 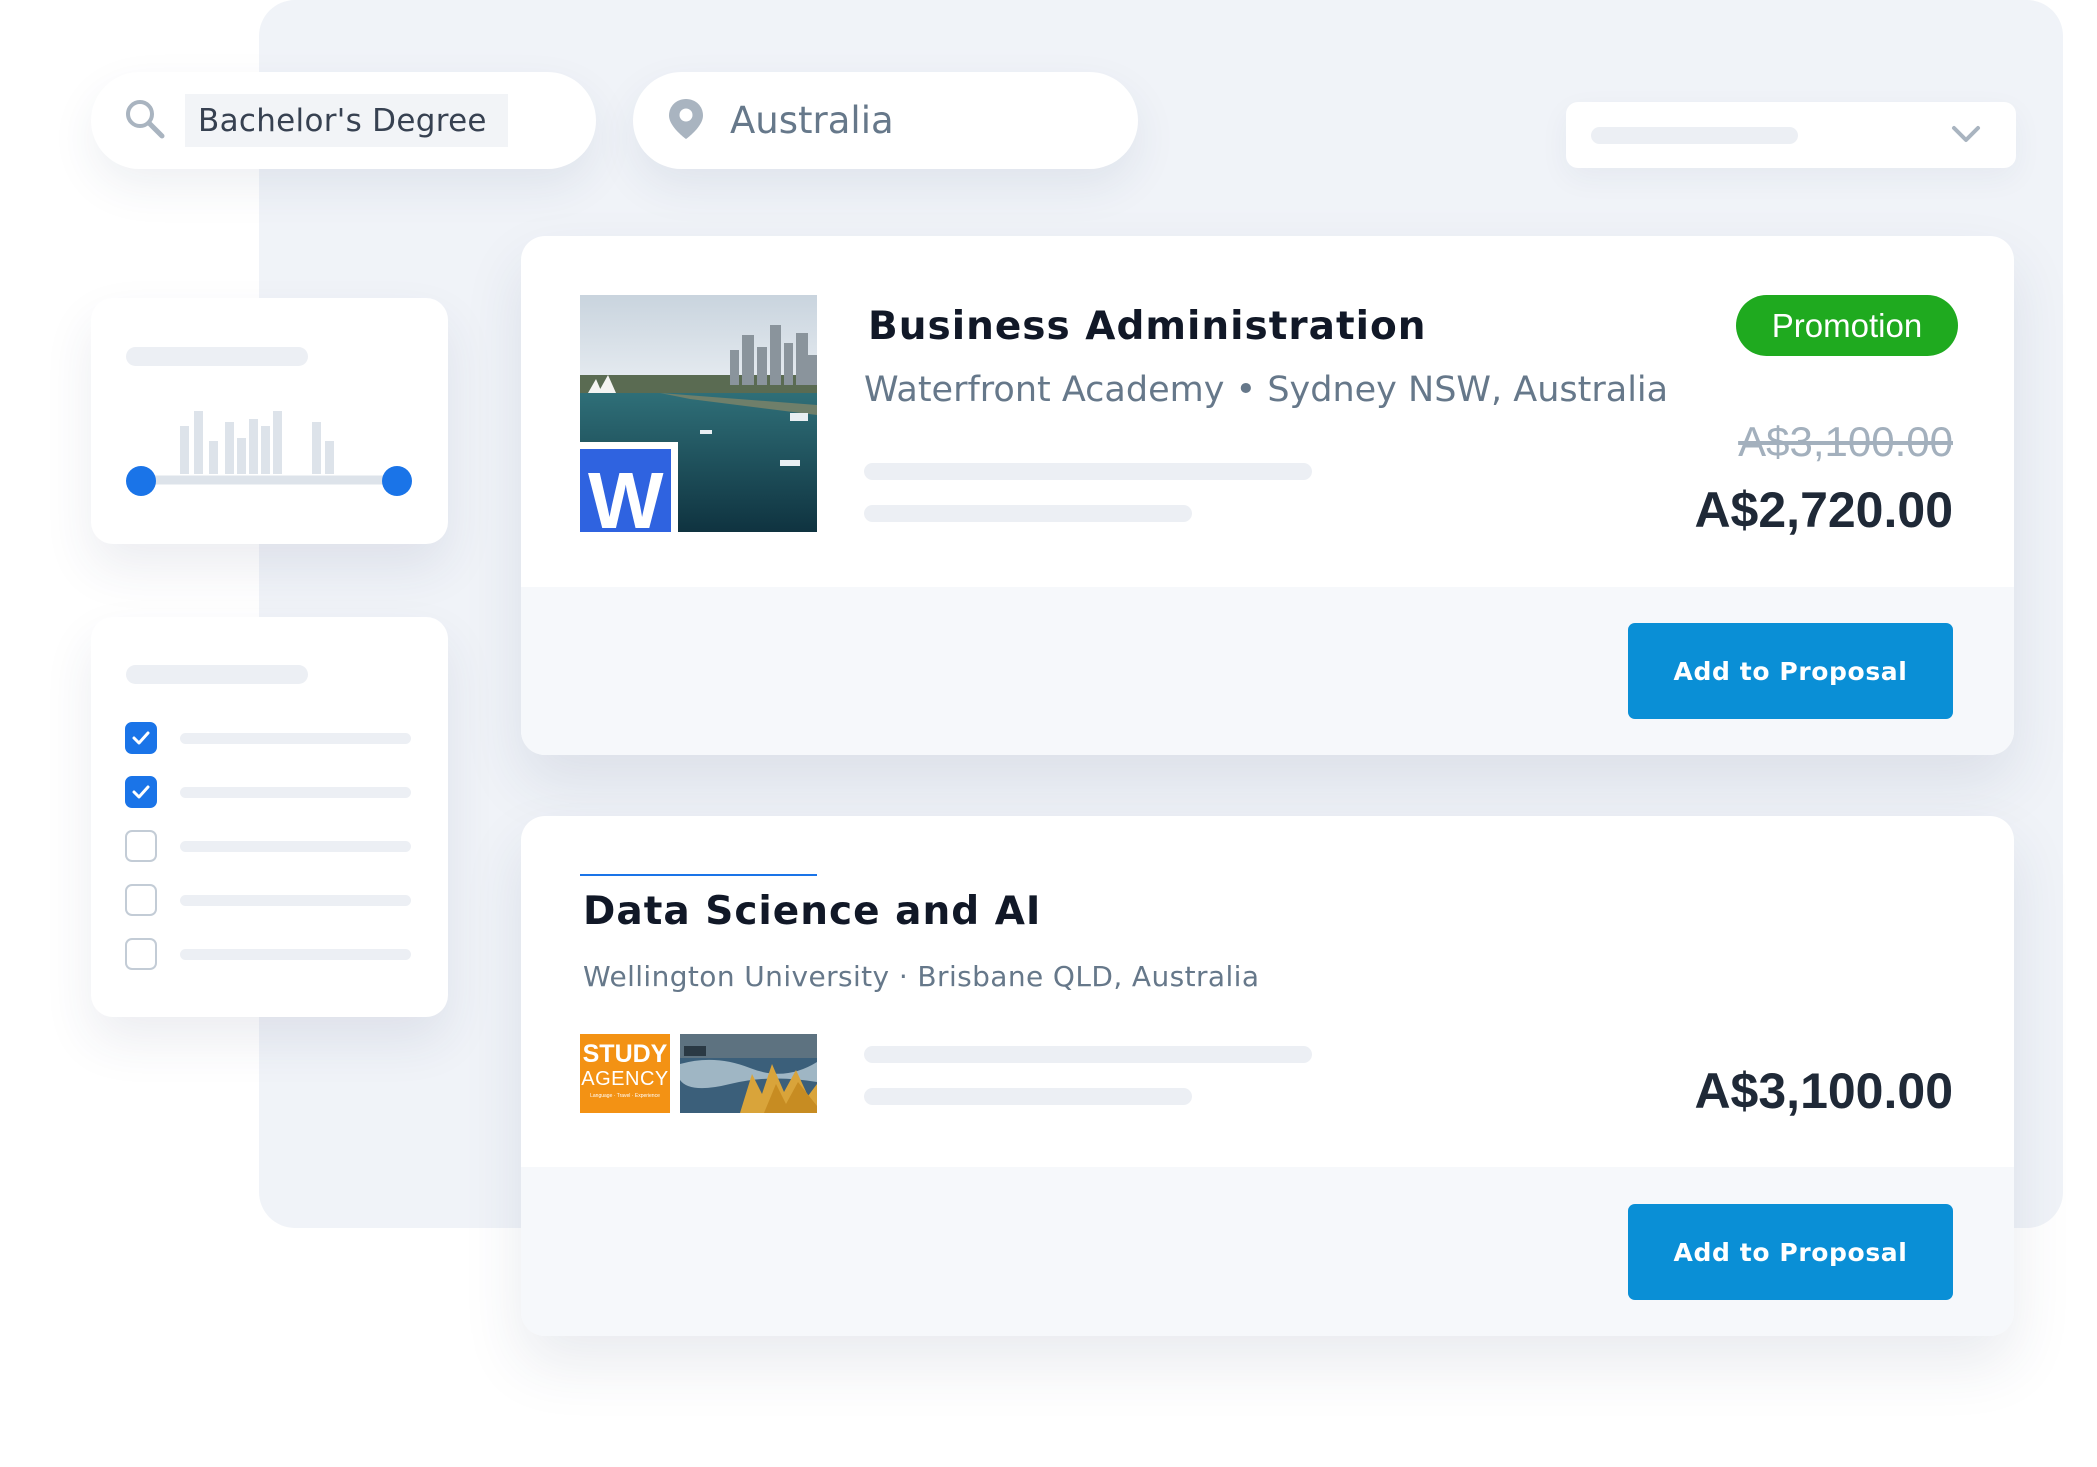 I want to click on course-photo, so click(x=748, y=1073).